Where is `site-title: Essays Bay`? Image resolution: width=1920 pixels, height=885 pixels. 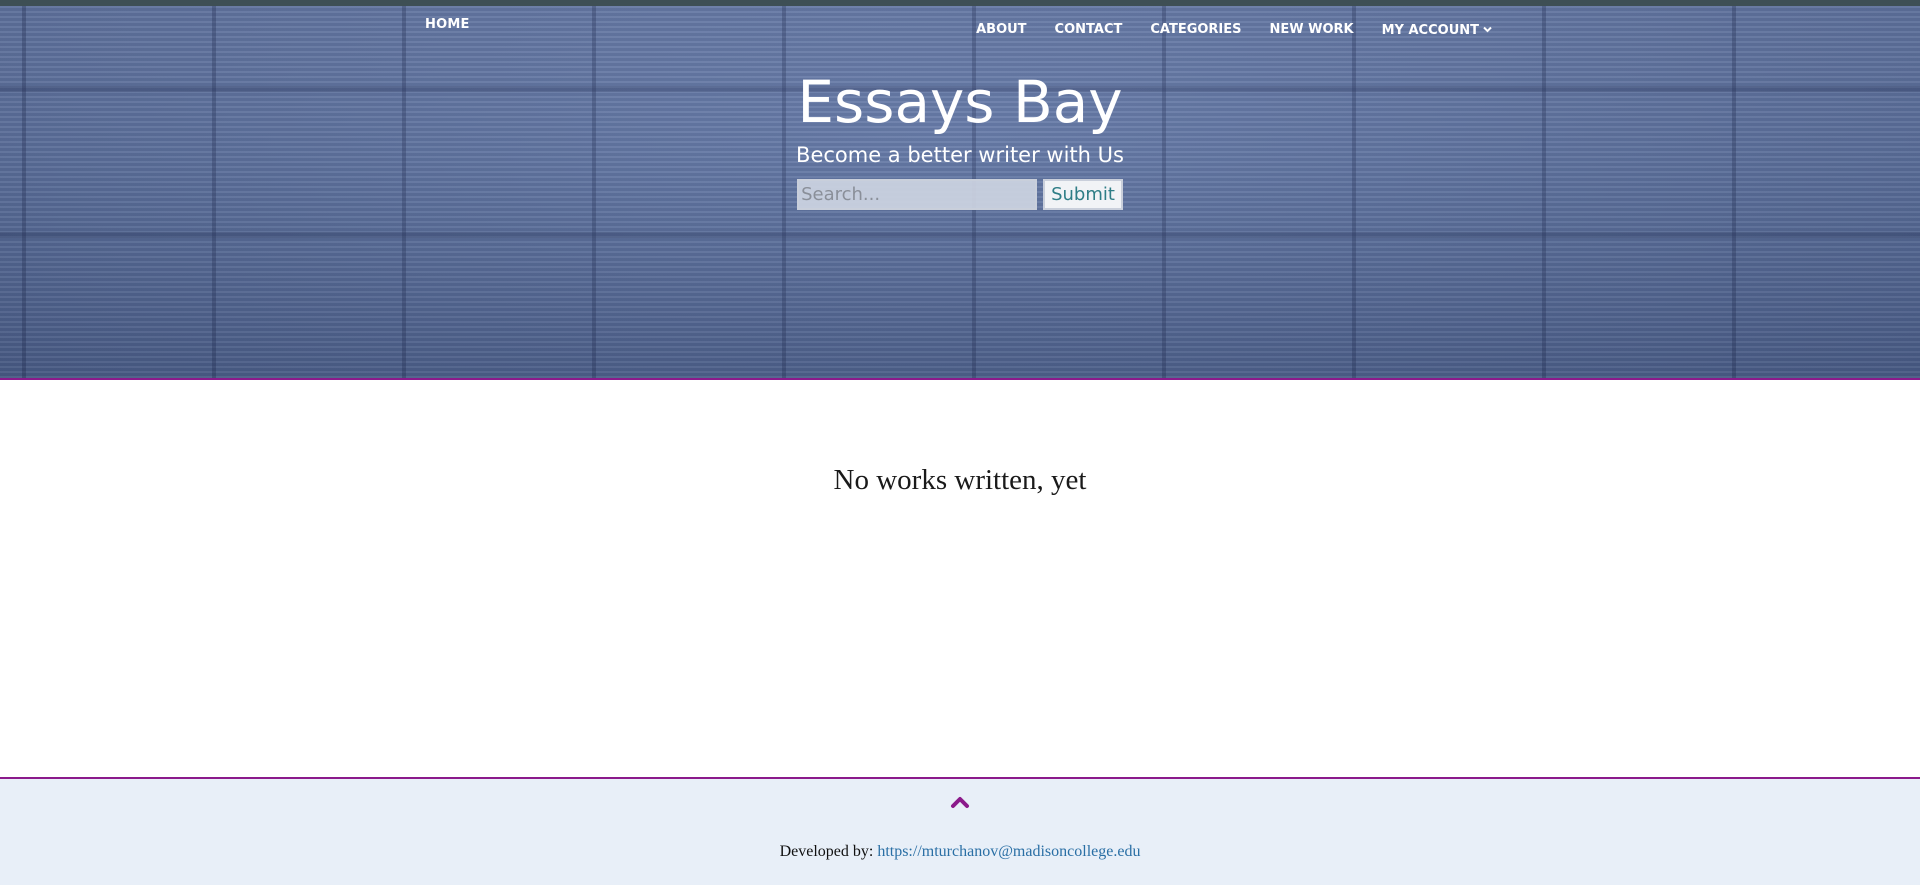
site-title: Essays Bay is located at coordinates (960, 102).